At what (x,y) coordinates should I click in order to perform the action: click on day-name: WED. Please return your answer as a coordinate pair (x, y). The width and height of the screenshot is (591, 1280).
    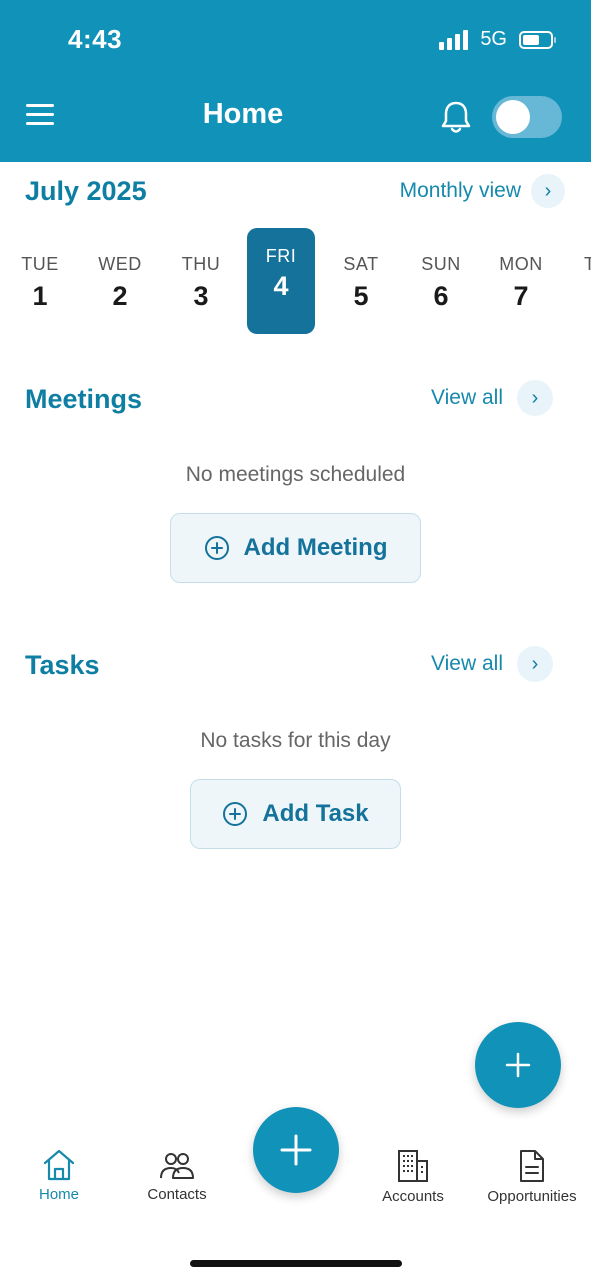
    Looking at the image, I should click on (120, 264).